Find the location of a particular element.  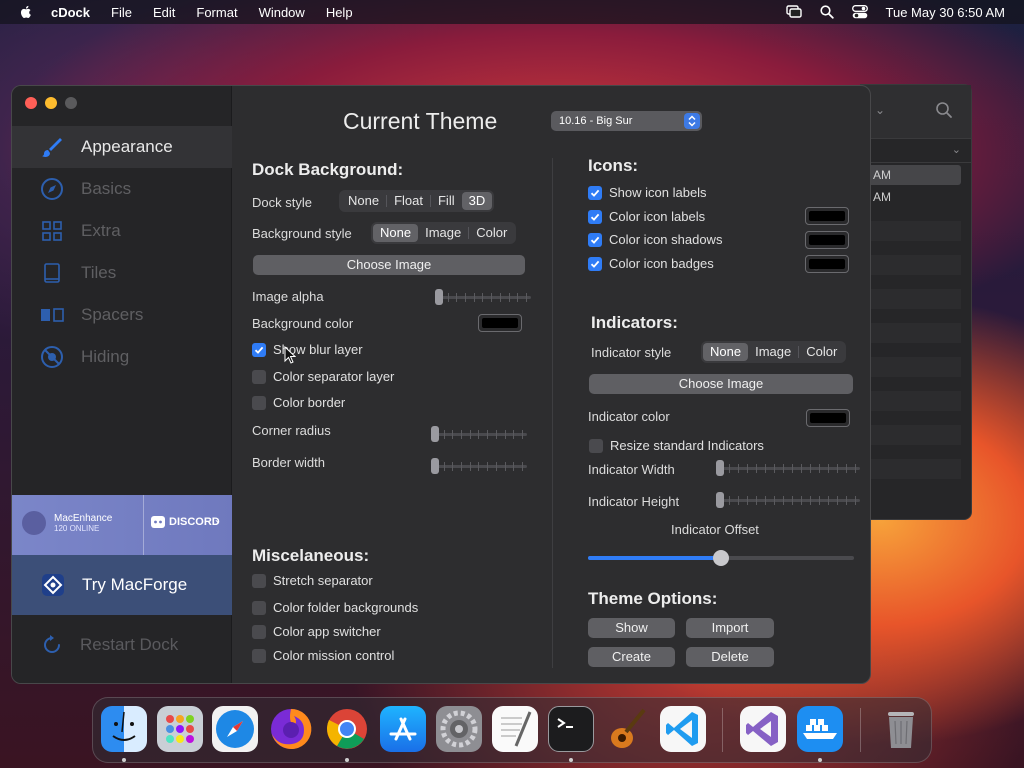

menu-clock: Tue May 30 6:50 AM is located at coordinates (945, 12).